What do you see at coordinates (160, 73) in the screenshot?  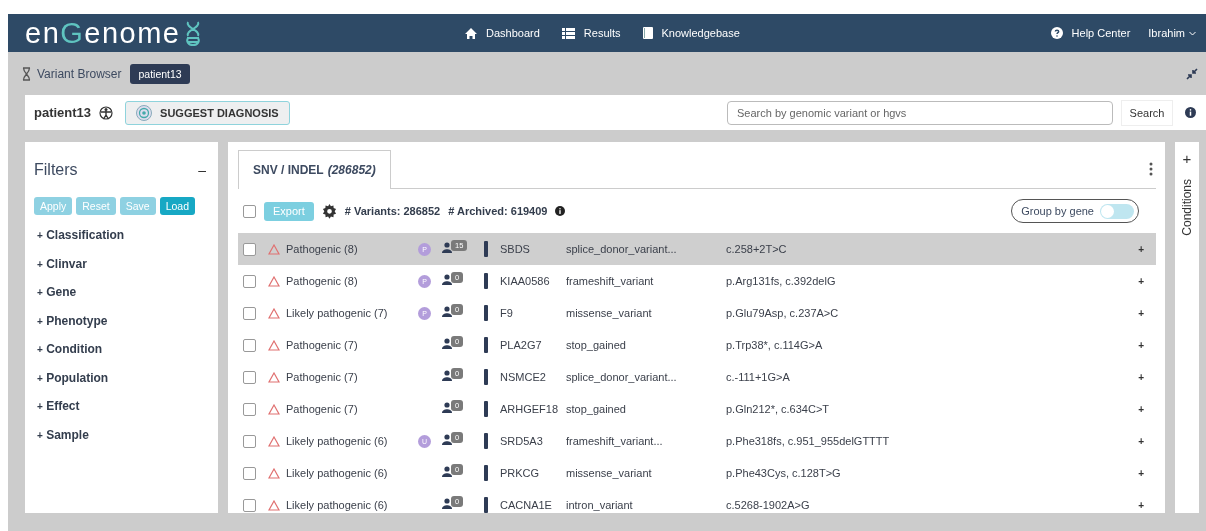 I see `patient-badge: patient13` at bounding box center [160, 73].